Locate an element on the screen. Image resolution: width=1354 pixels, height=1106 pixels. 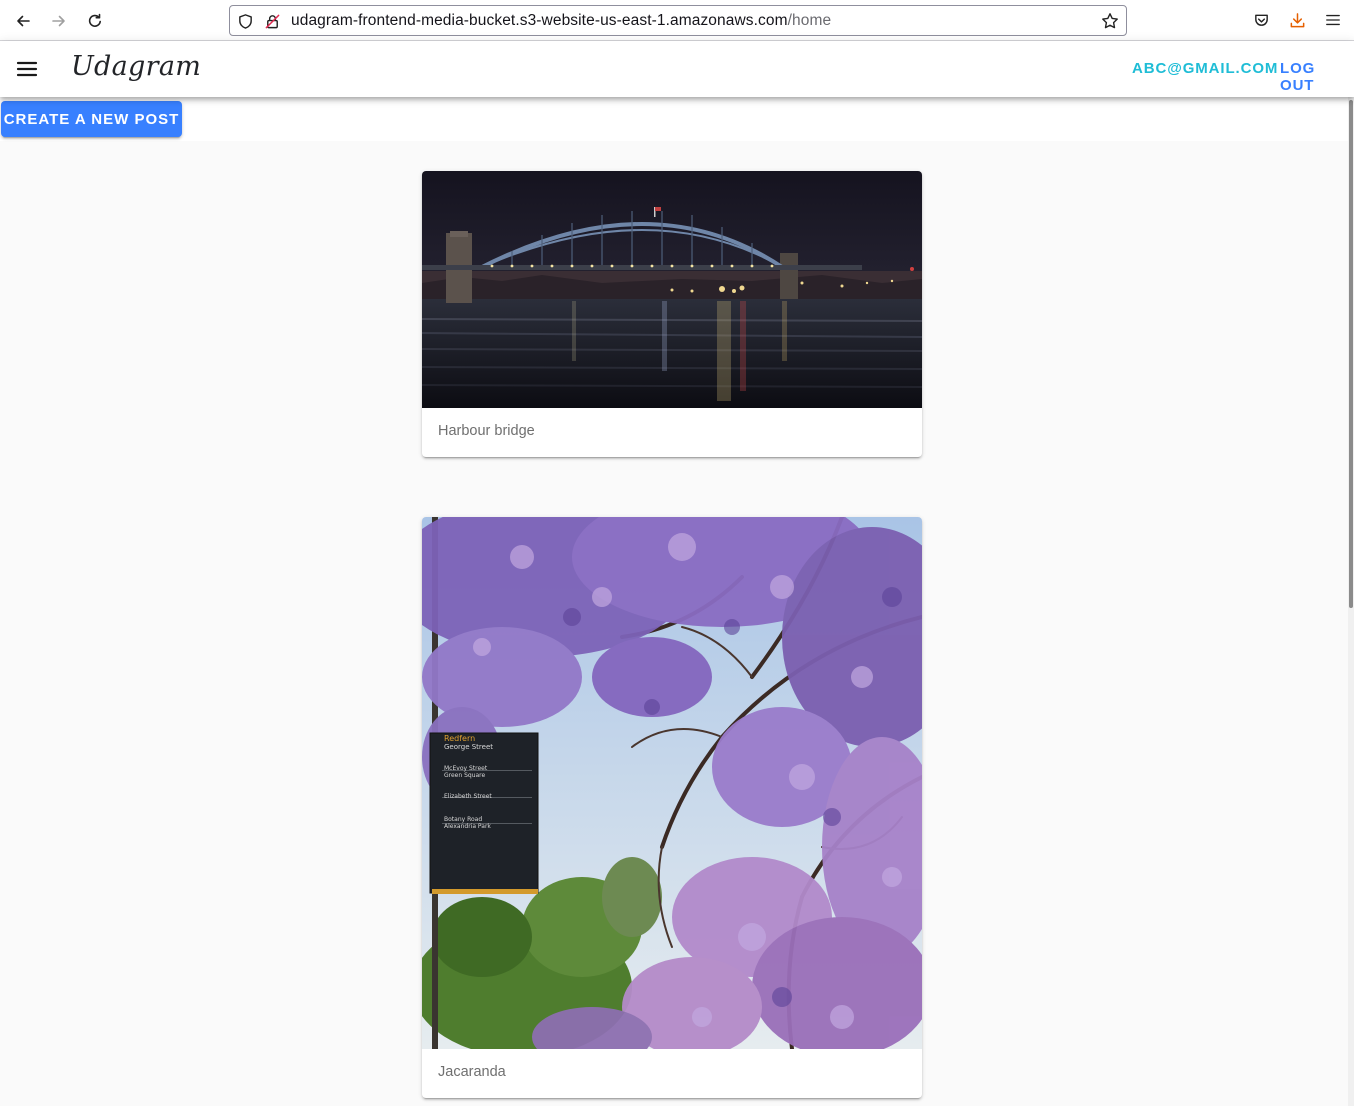
side-menu-button is located at coordinates (27, 69).